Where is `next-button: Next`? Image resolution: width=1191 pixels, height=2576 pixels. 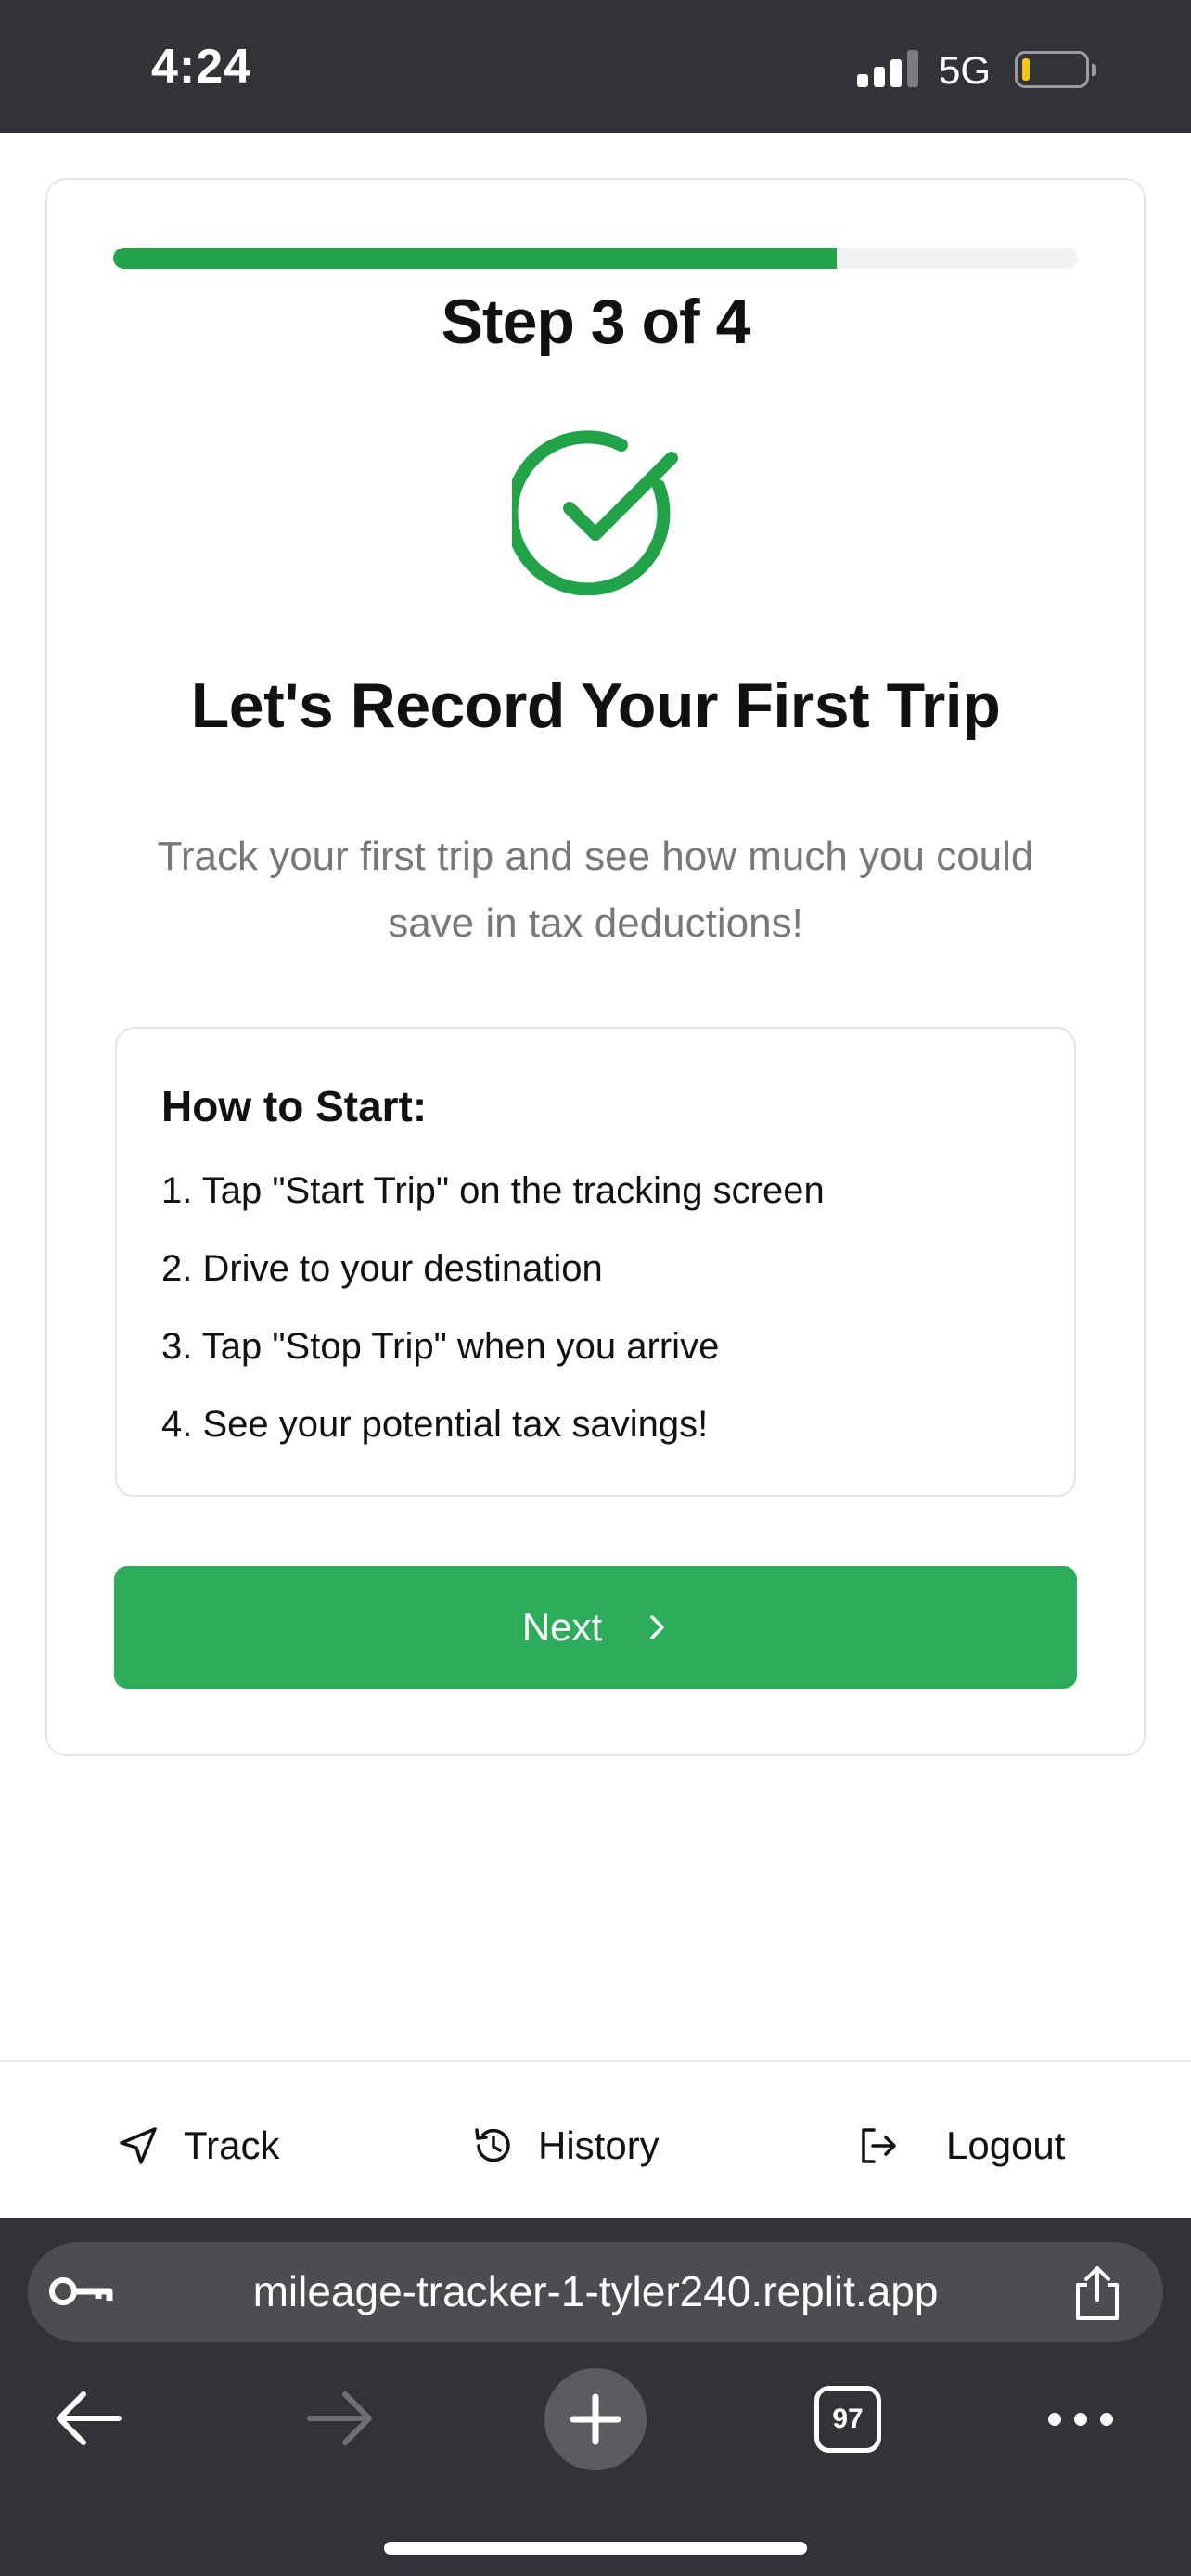
next-button: Next is located at coordinates (595, 1627).